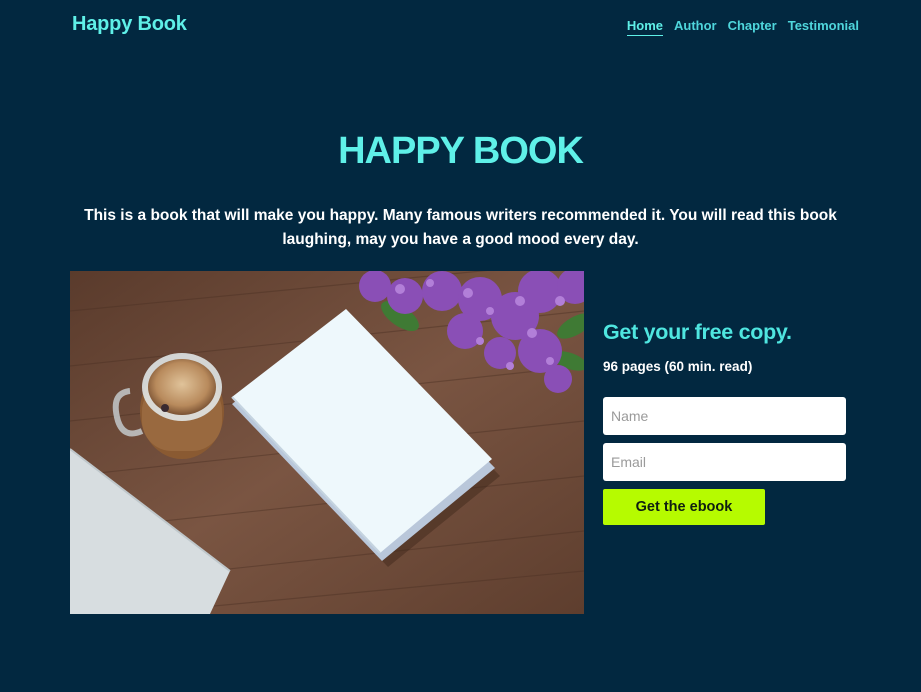 The height and width of the screenshot is (692, 921). What do you see at coordinates (461, 151) in the screenshot?
I see `hero-title: HAPPY BOOK` at bounding box center [461, 151].